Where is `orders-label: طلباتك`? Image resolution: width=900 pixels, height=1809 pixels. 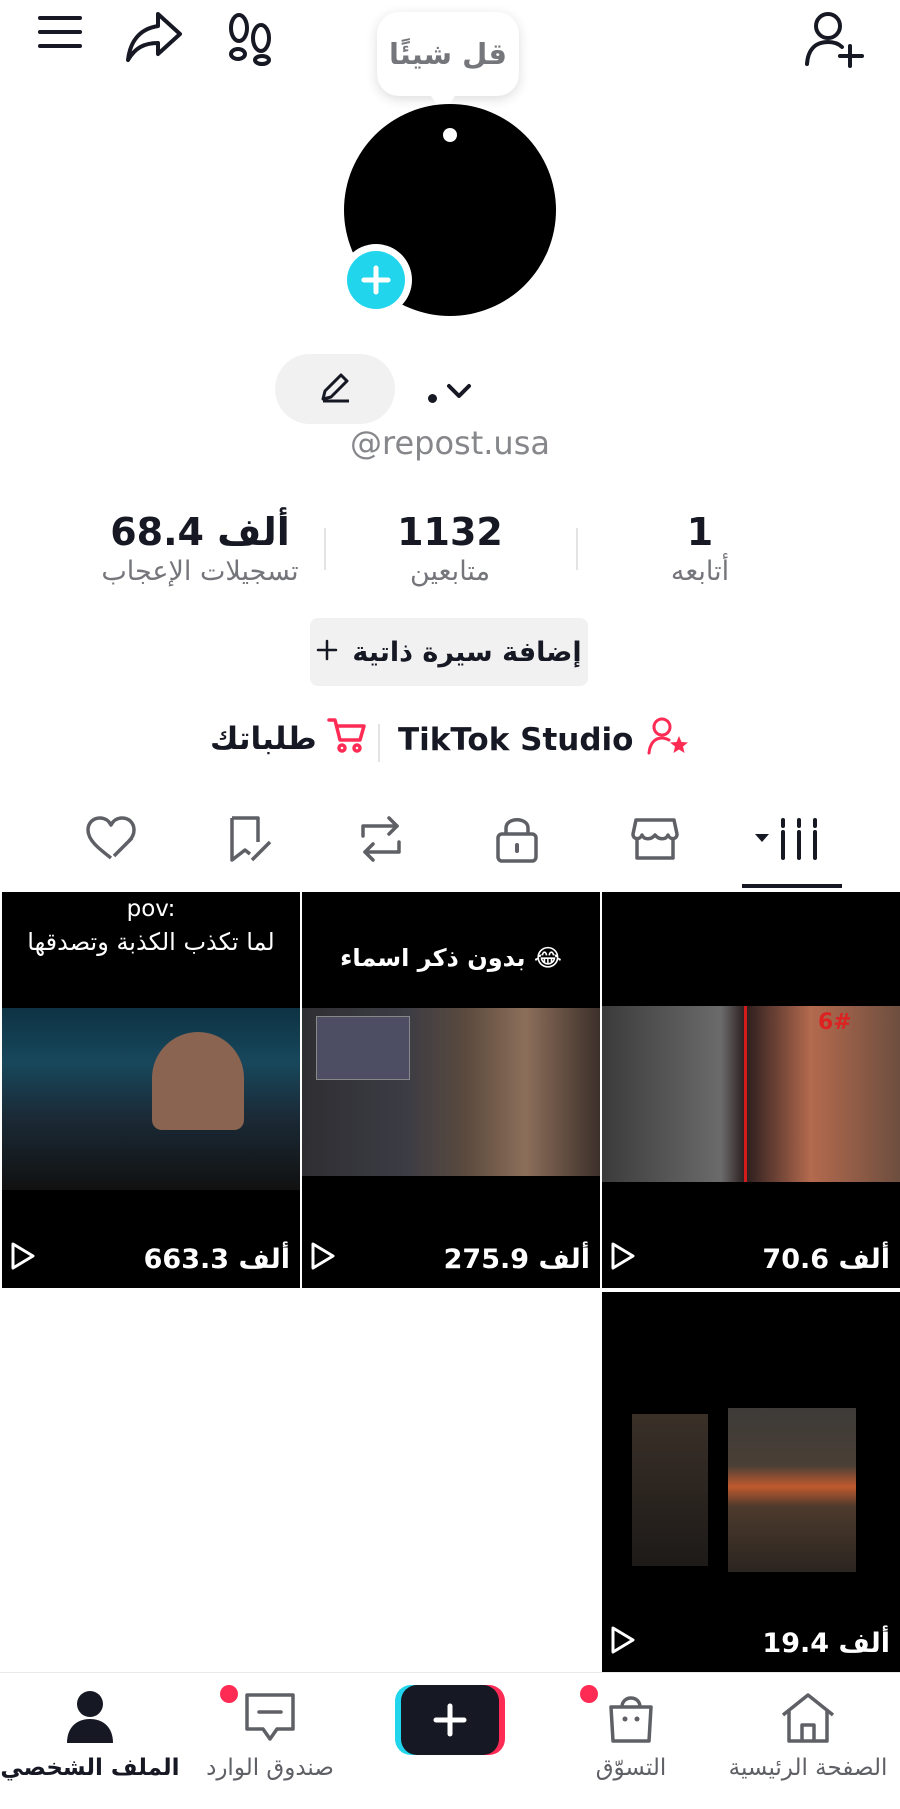 orders-label: طلباتك is located at coordinates (263, 739).